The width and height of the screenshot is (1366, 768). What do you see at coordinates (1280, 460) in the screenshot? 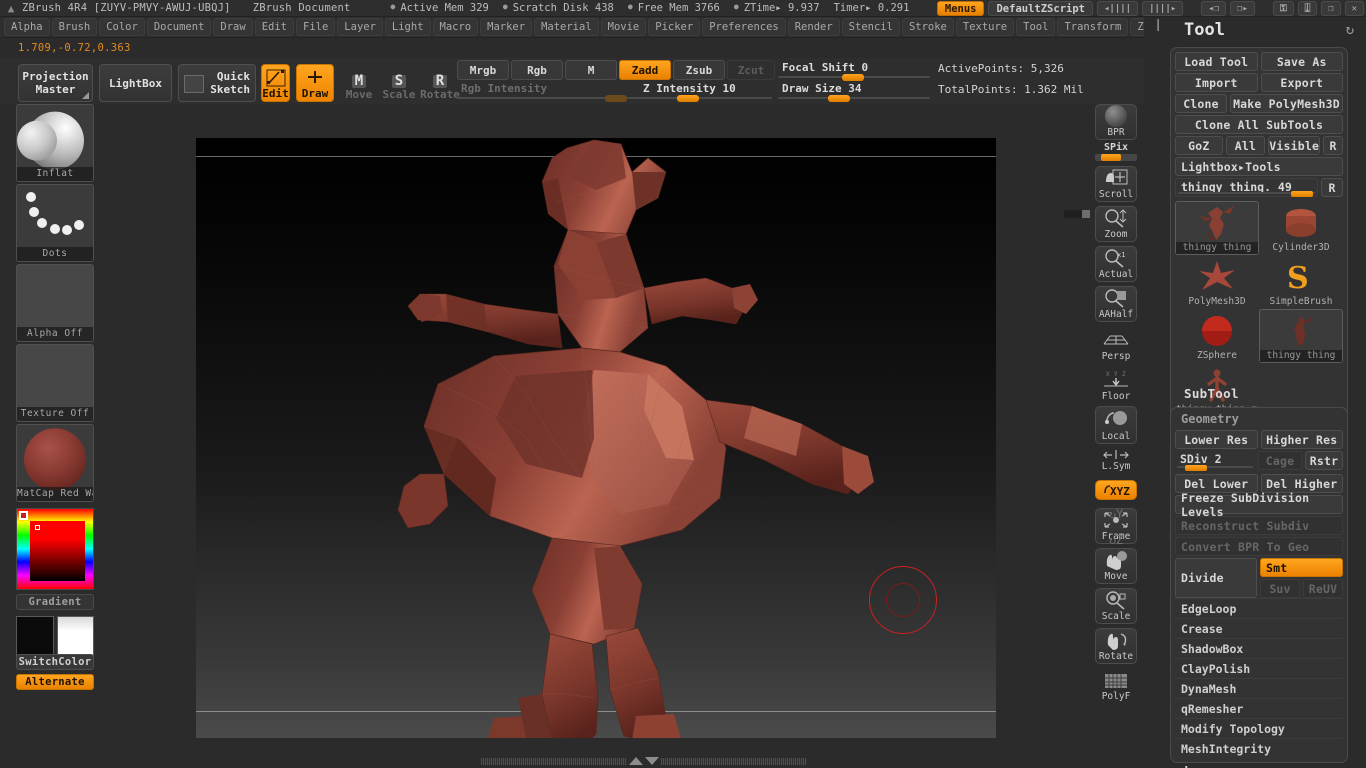
I see `cage-button: Cage` at bounding box center [1280, 460].